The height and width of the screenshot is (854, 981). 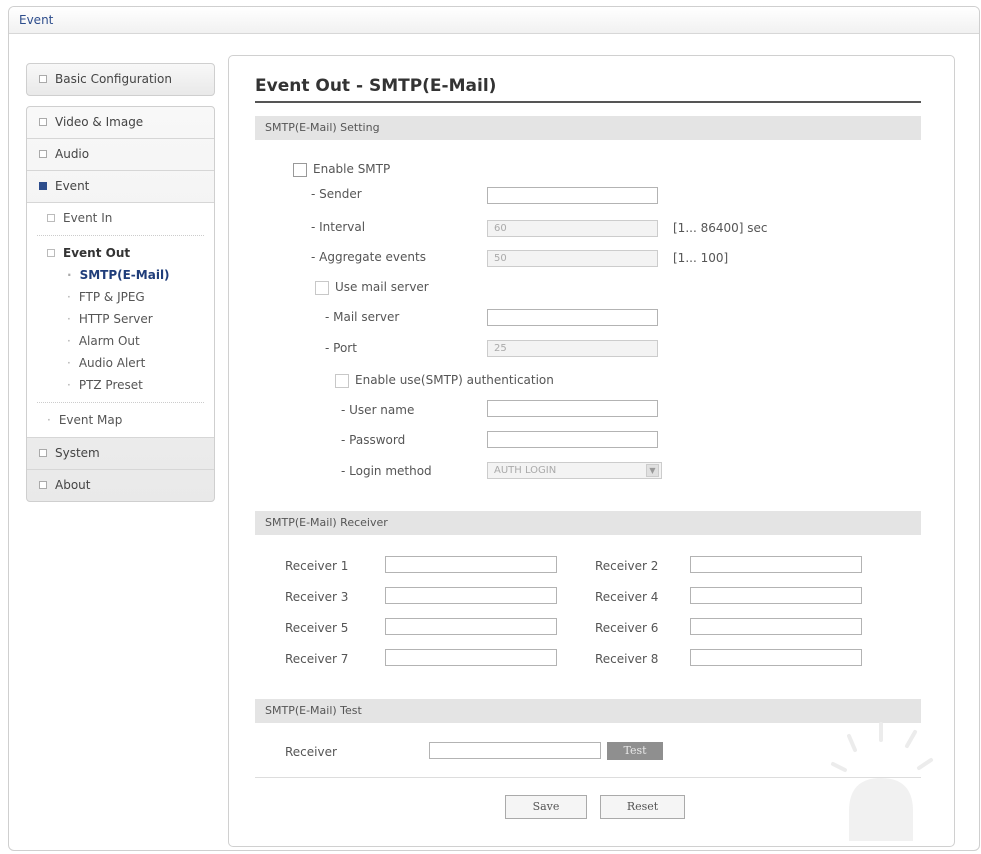 What do you see at coordinates (382, 287) in the screenshot?
I see `use-mail-server-label: Use mail server` at bounding box center [382, 287].